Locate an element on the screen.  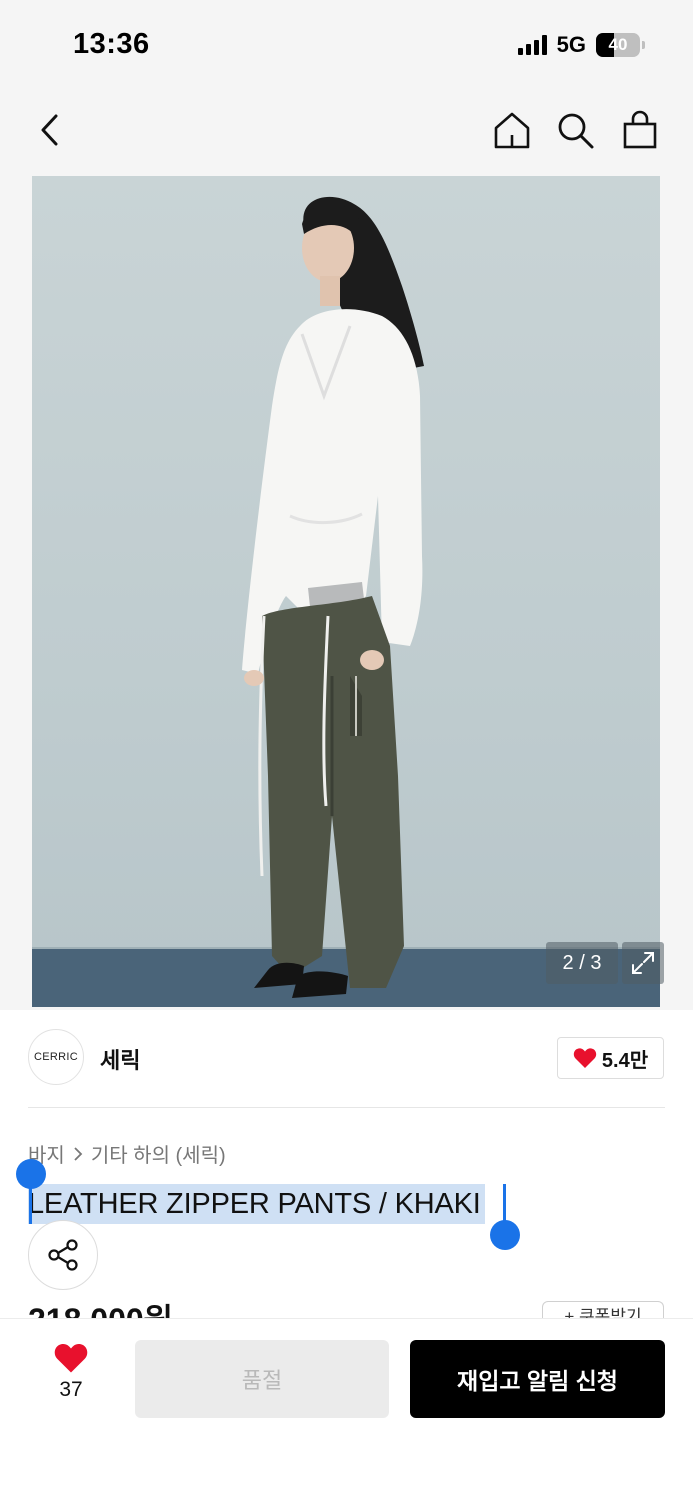
product-title: LEATHER ZIPPER PANTS / KHAKI is located at coordinates (254, 1204).